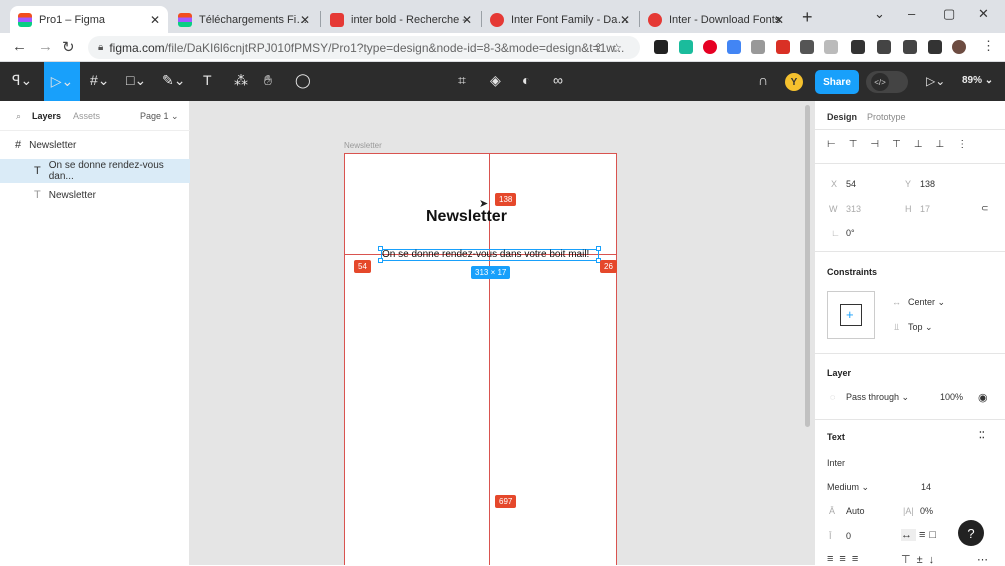  I want to click on side-panel-icon, so click(935, 47).